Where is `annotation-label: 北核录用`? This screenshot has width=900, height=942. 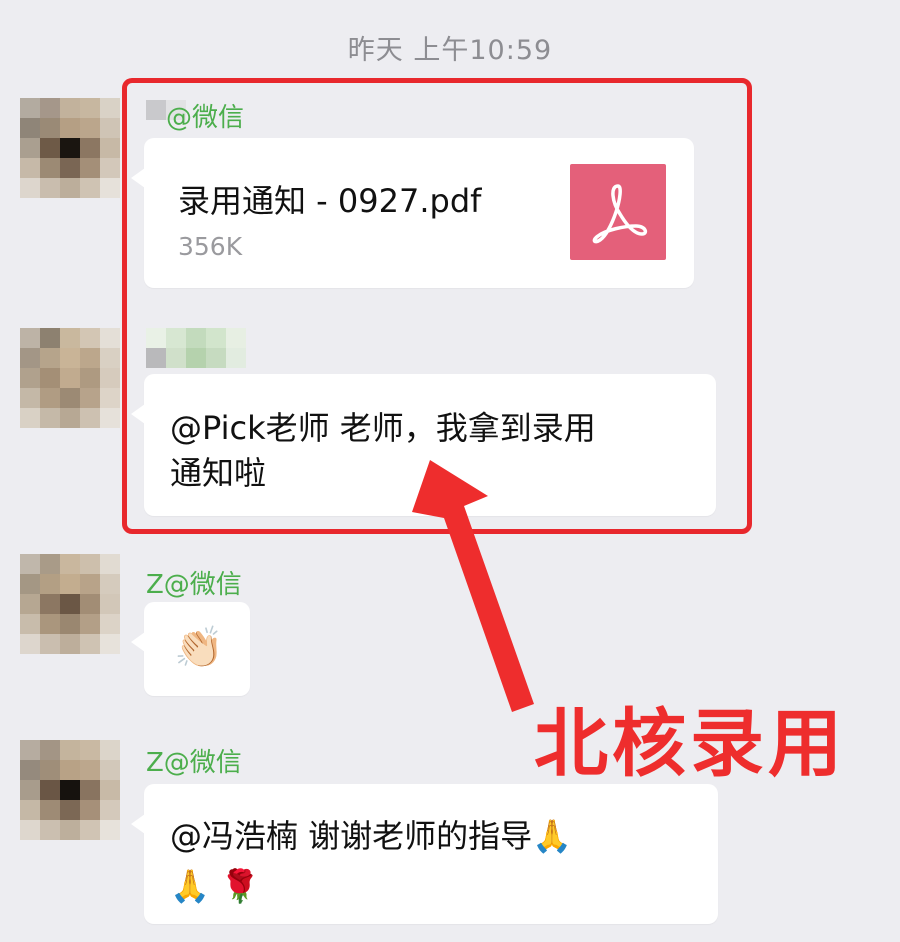 annotation-label: 北核录用 is located at coordinates (690, 744).